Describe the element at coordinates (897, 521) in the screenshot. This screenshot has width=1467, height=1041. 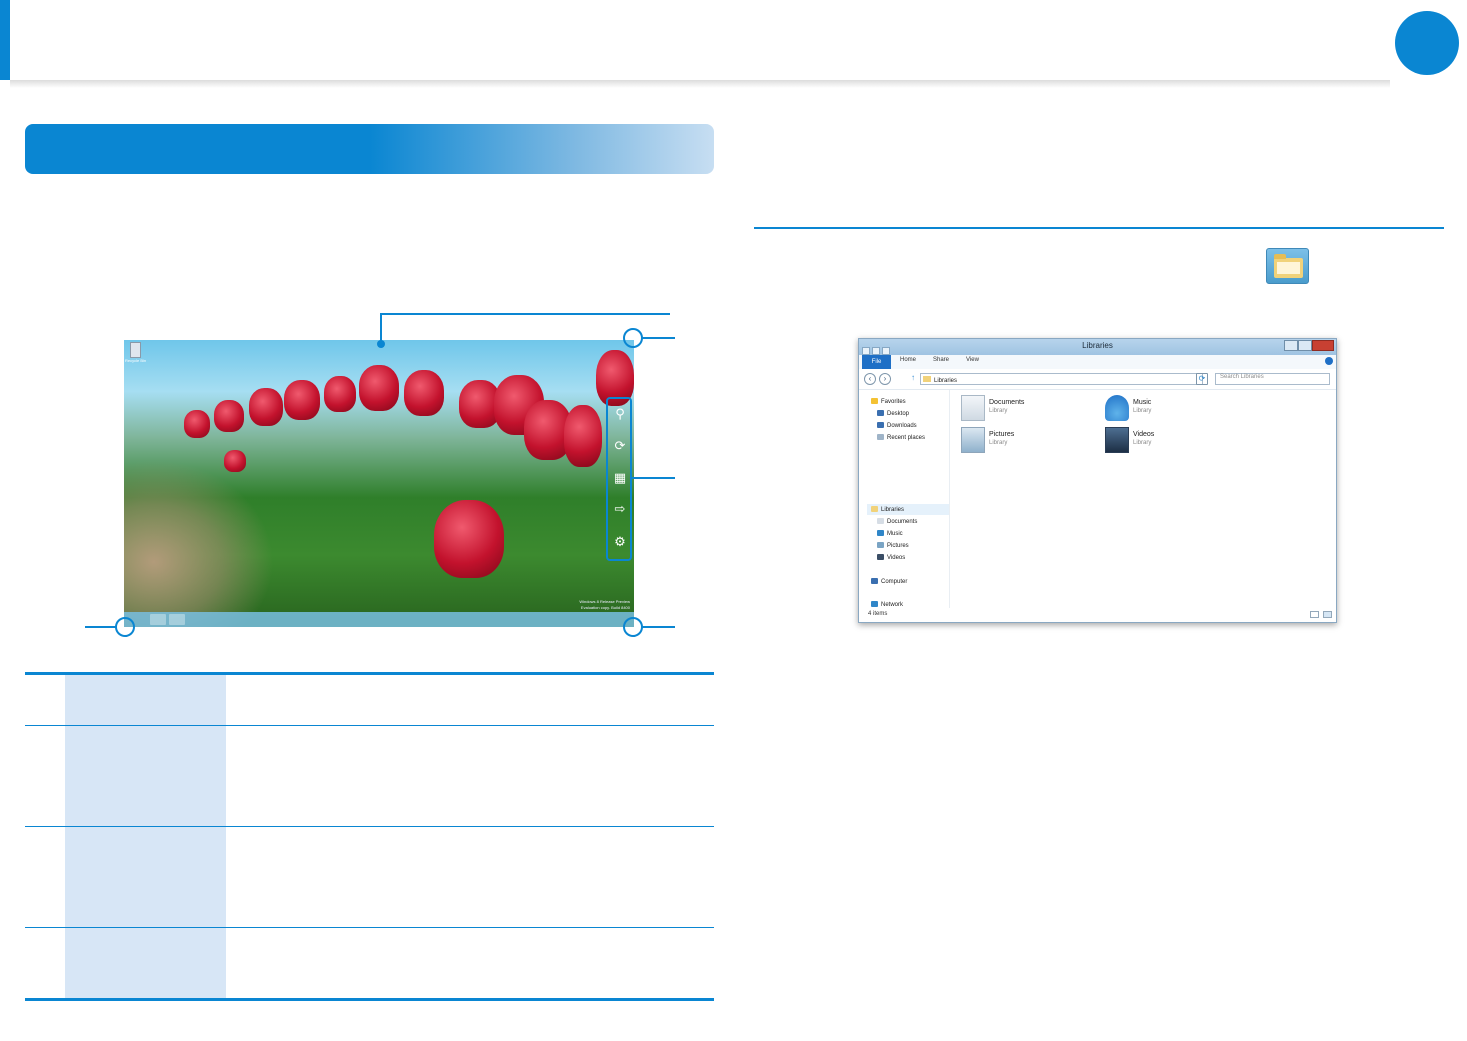
I see `nav-item-documents: Documents` at that location.